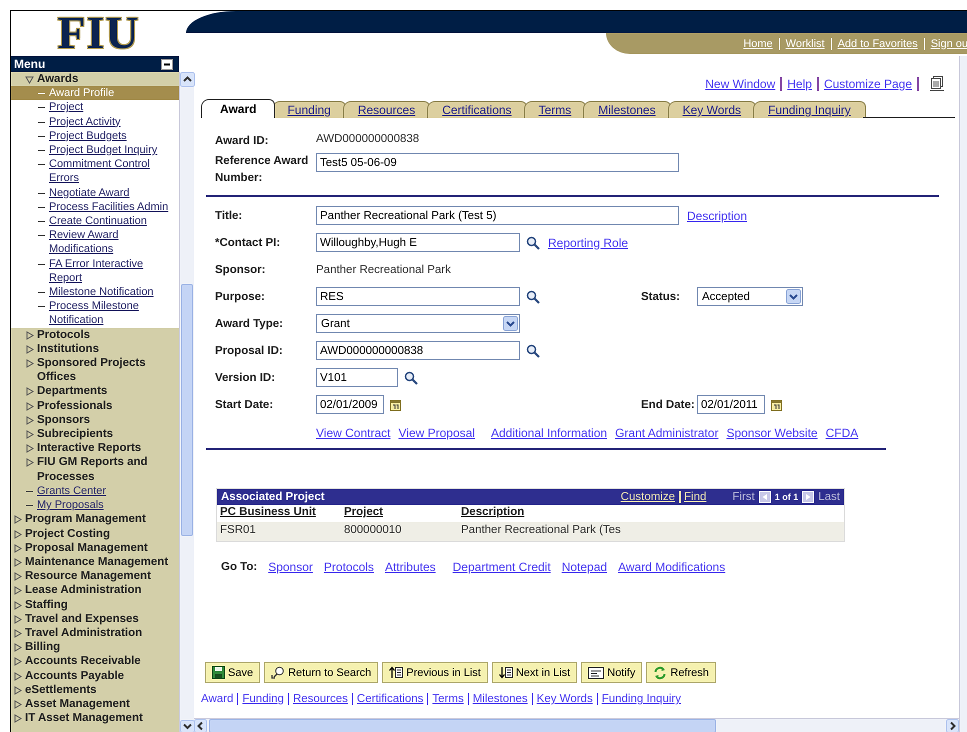 Image resolution: width=967 pixels, height=732 pixels. Describe the element at coordinates (232, 672) in the screenshot. I see `toolbar-button: Save` at that location.